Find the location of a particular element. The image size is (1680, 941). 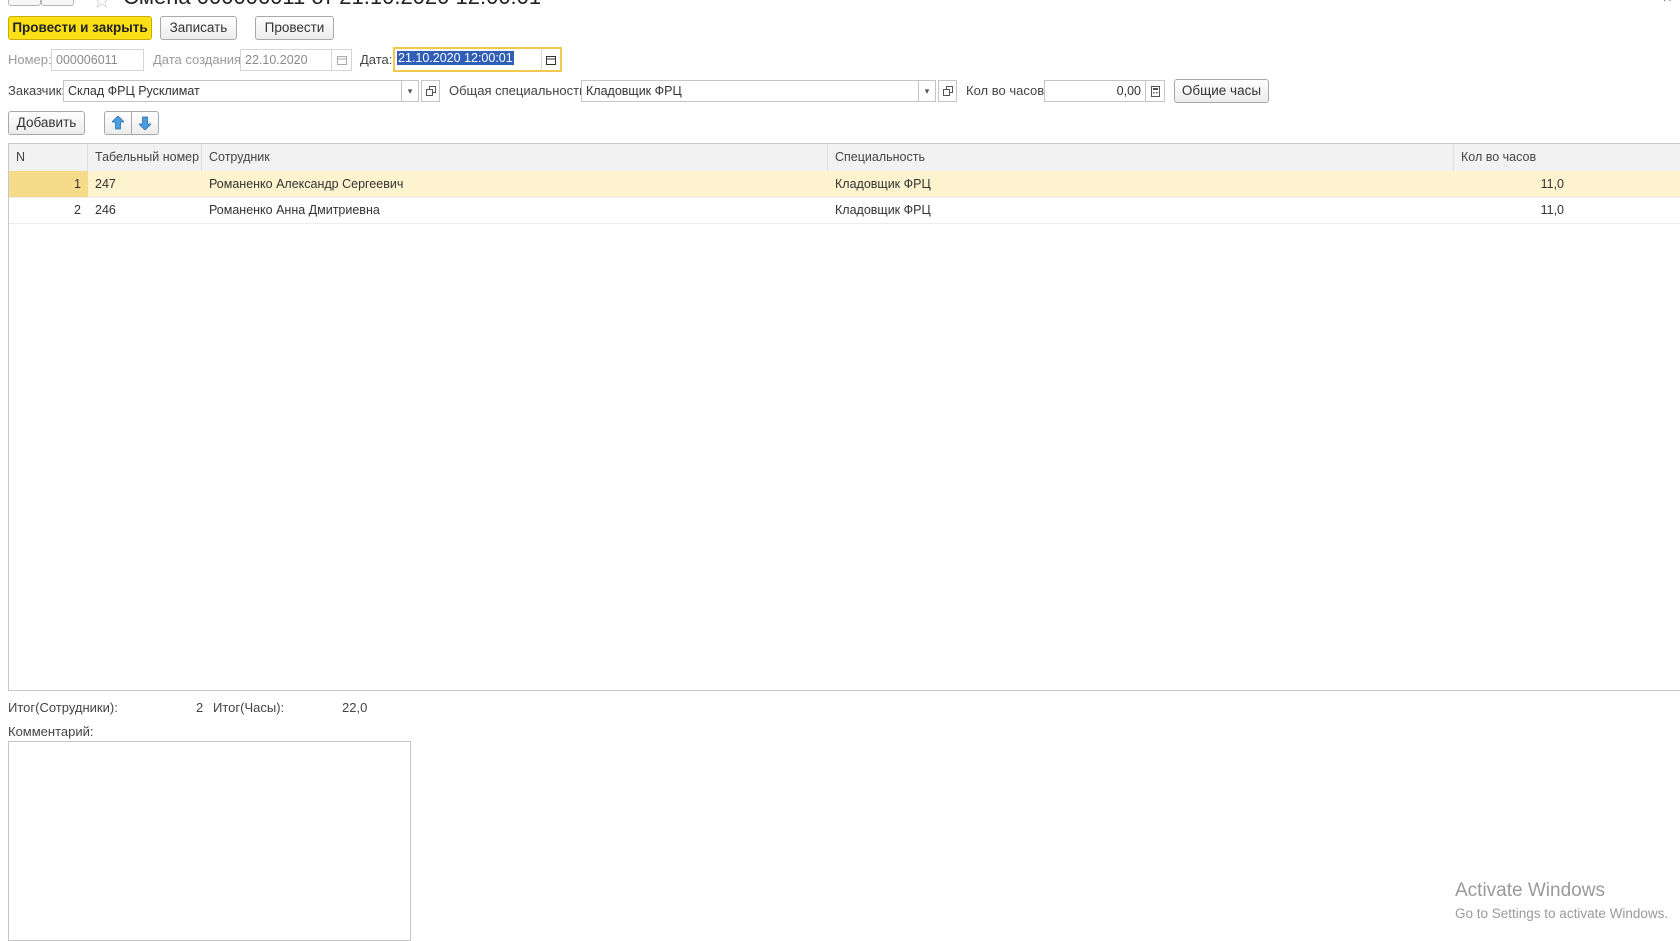

specialty-label: Общая специальность: is located at coordinates (519, 90).